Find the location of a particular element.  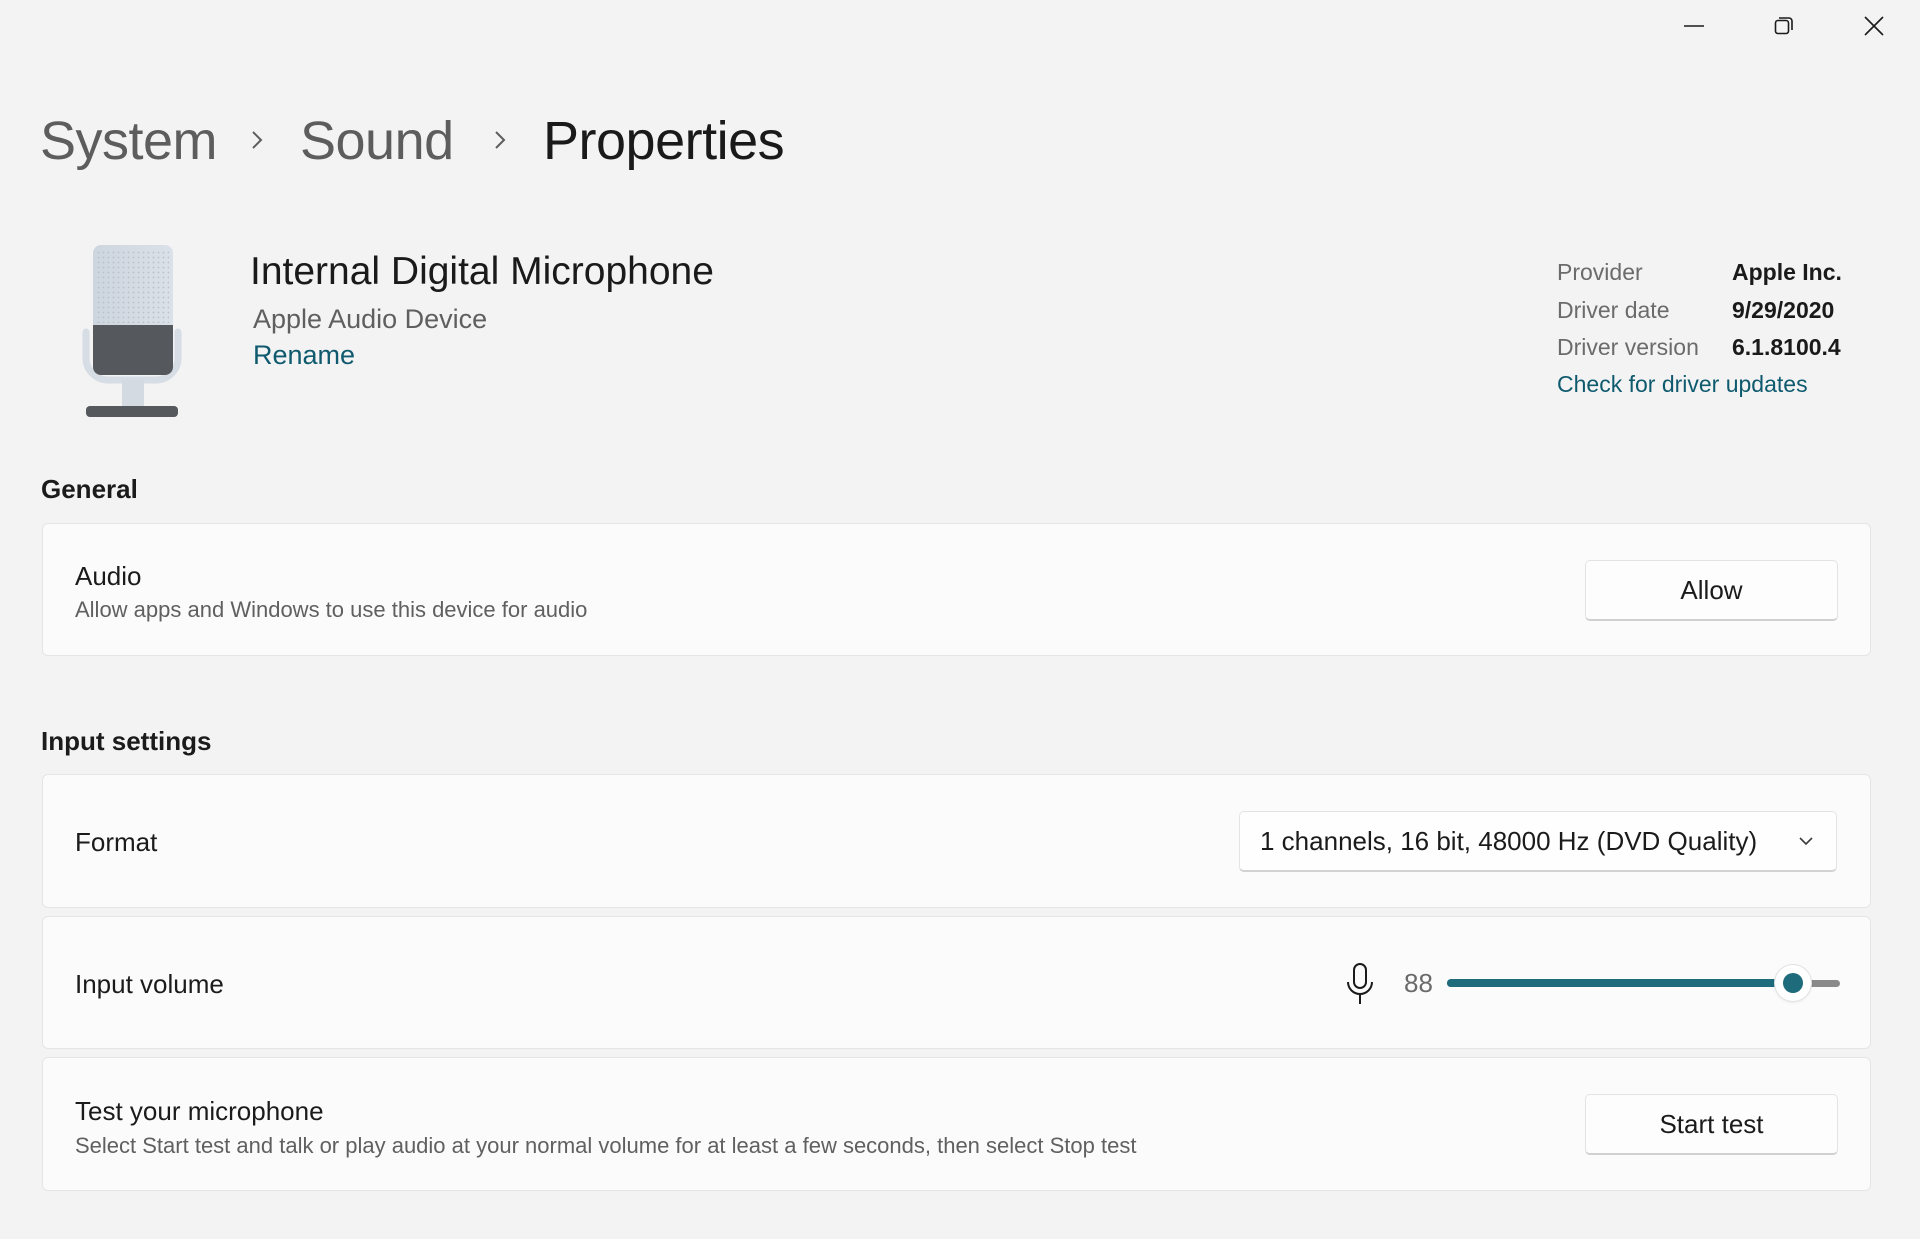

audio-title: Audio is located at coordinates (108, 576).